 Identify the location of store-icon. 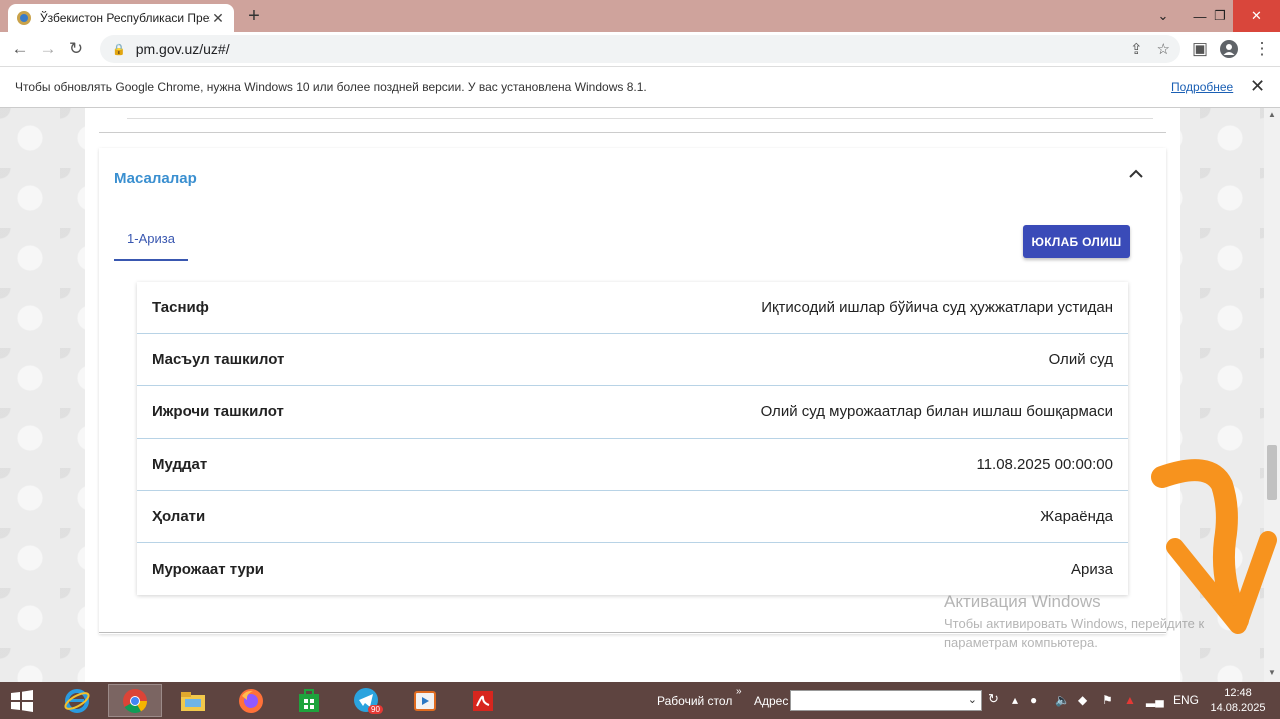
(309, 700).